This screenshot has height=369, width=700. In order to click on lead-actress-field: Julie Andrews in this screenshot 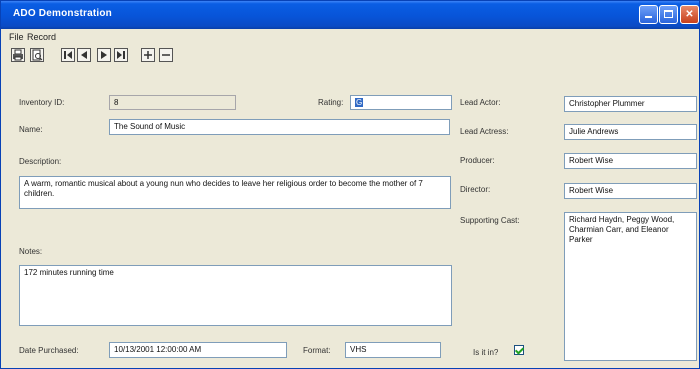, I will do `click(630, 132)`.